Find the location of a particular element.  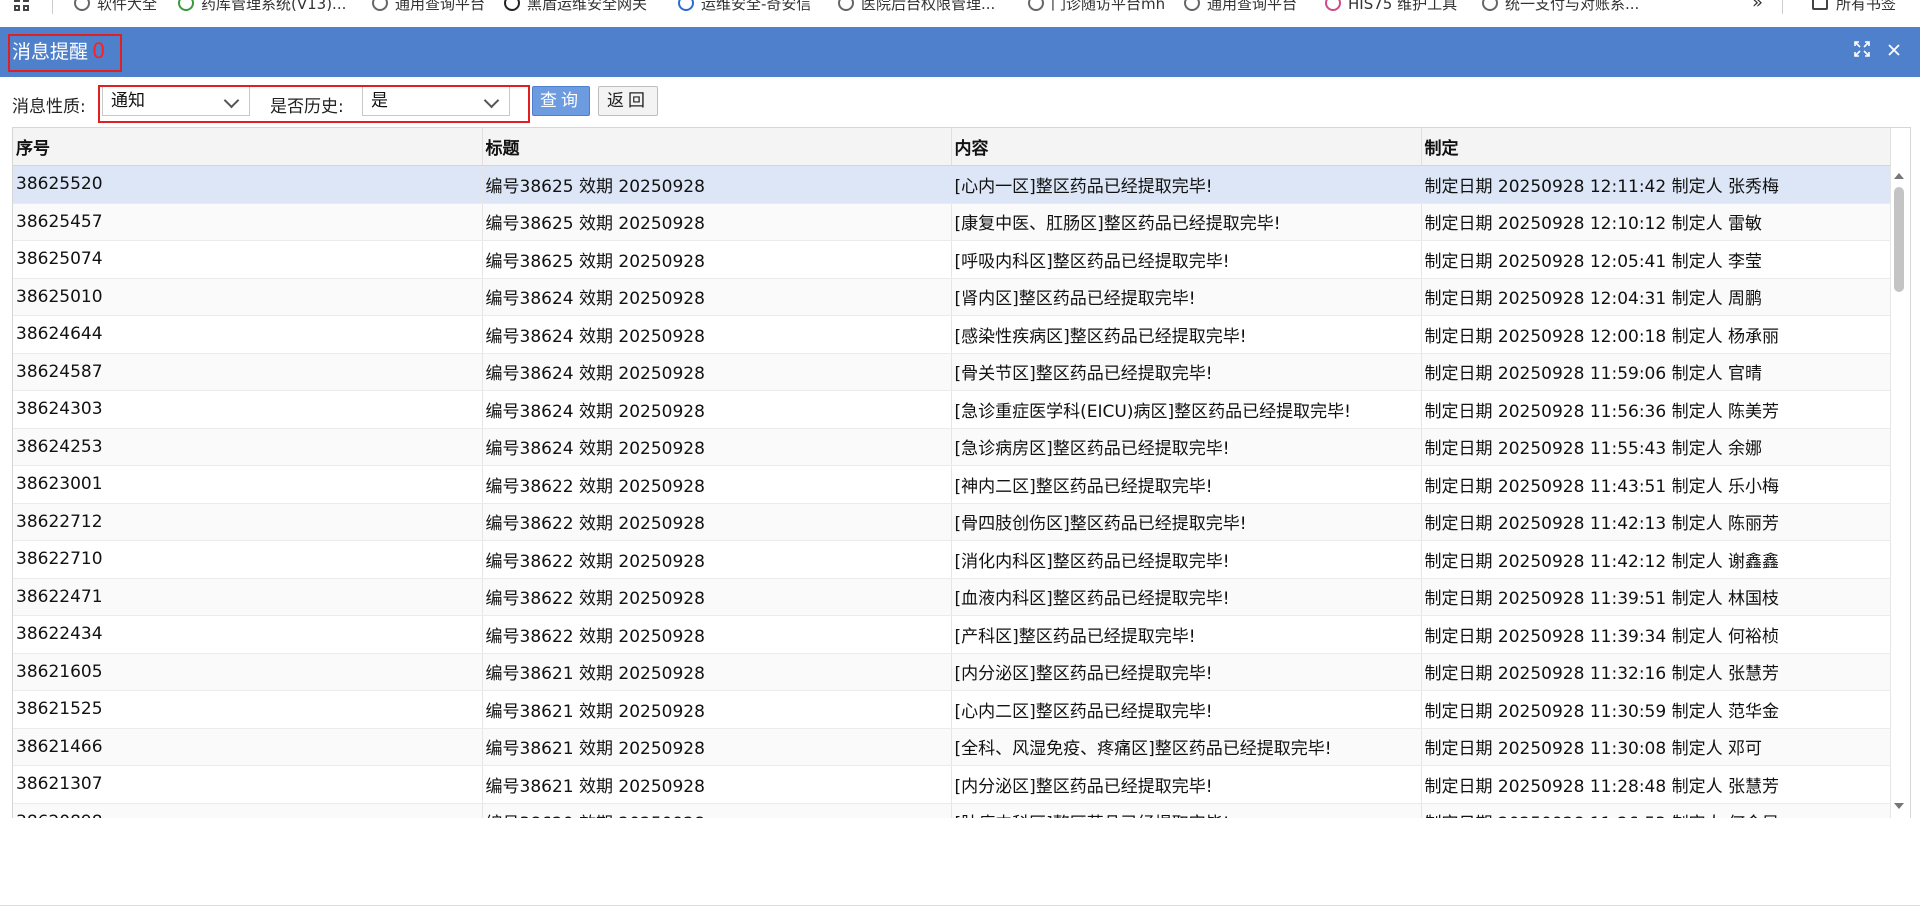

cell-serial: 38625520 is located at coordinates (248, 184).